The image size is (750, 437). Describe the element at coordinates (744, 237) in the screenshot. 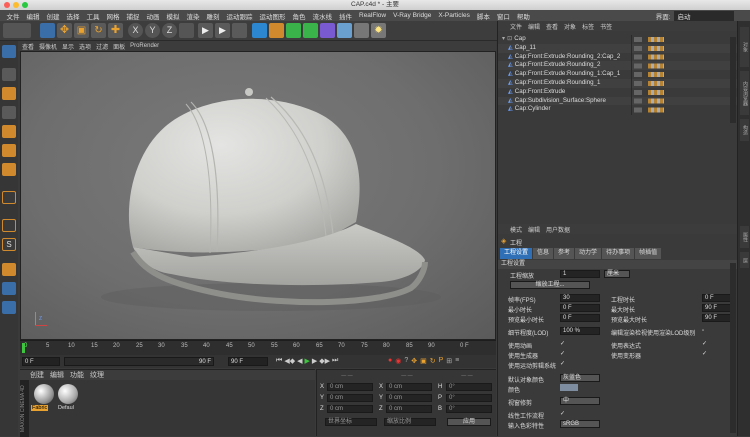

I see `edge-tab-attributes: 属性` at that location.